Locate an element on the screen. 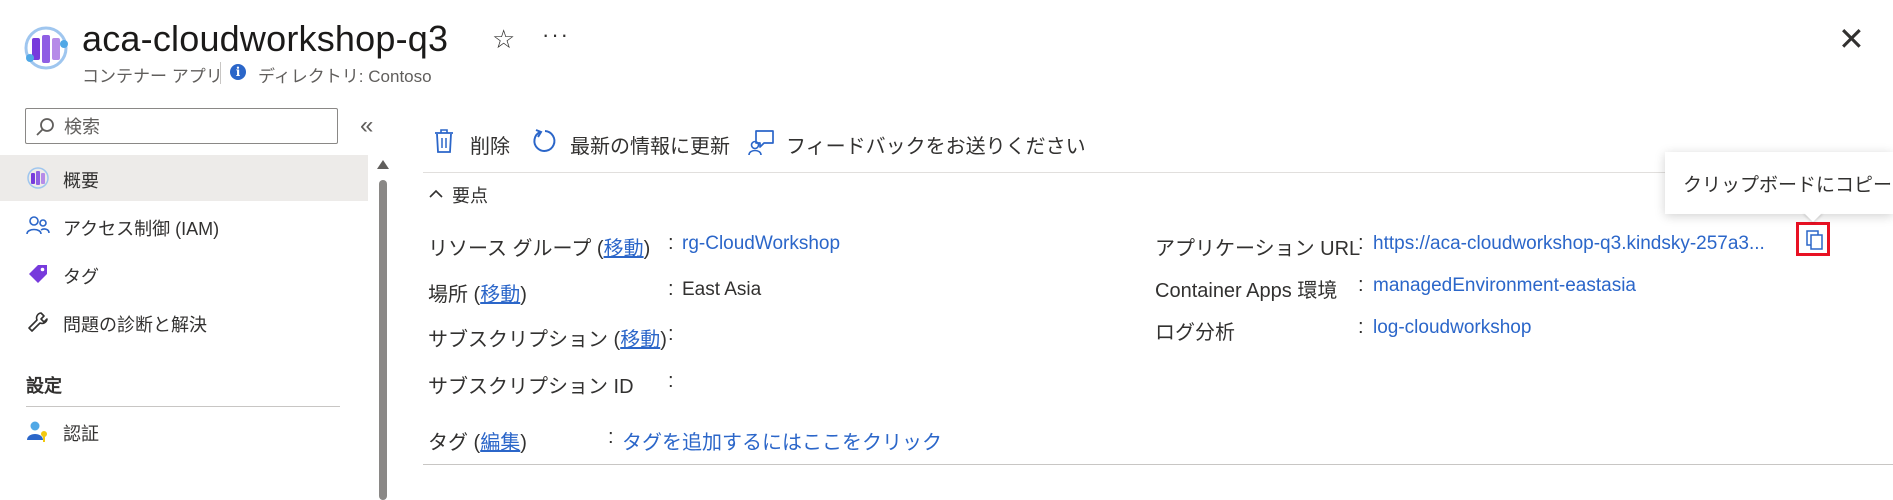 This screenshot has width=1893, height=500. label-text: リソース グループ ( is located at coordinates (516, 249).